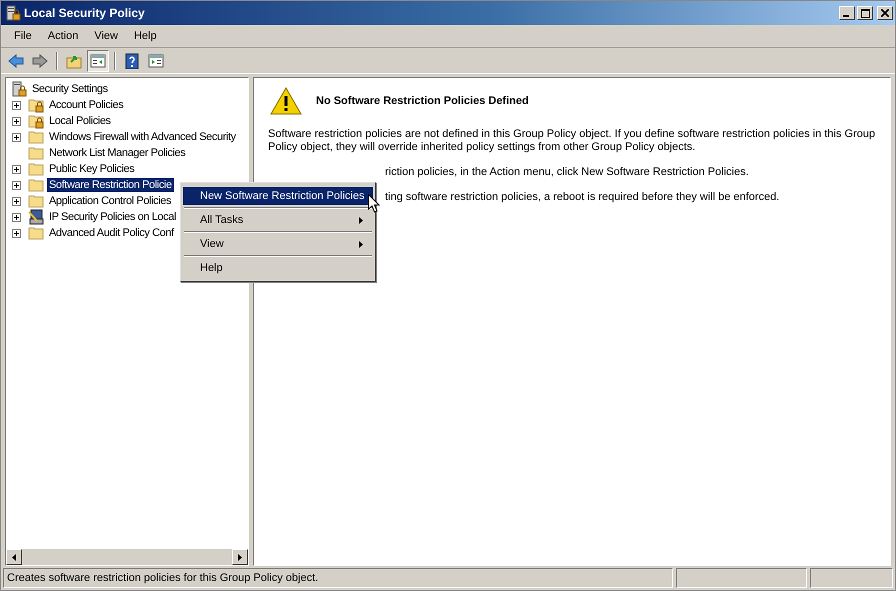 The width and height of the screenshot is (896, 591). Describe the element at coordinates (422, 101) in the screenshot. I see `heading: No Software Restriction Policies Defined` at that location.